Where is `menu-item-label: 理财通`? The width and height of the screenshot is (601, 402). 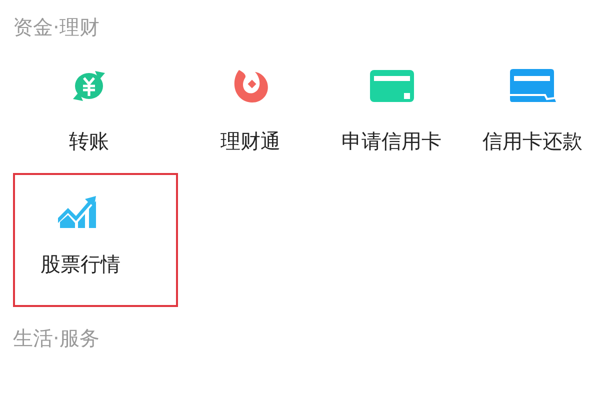 menu-item-label: 理财通 is located at coordinates (250, 141).